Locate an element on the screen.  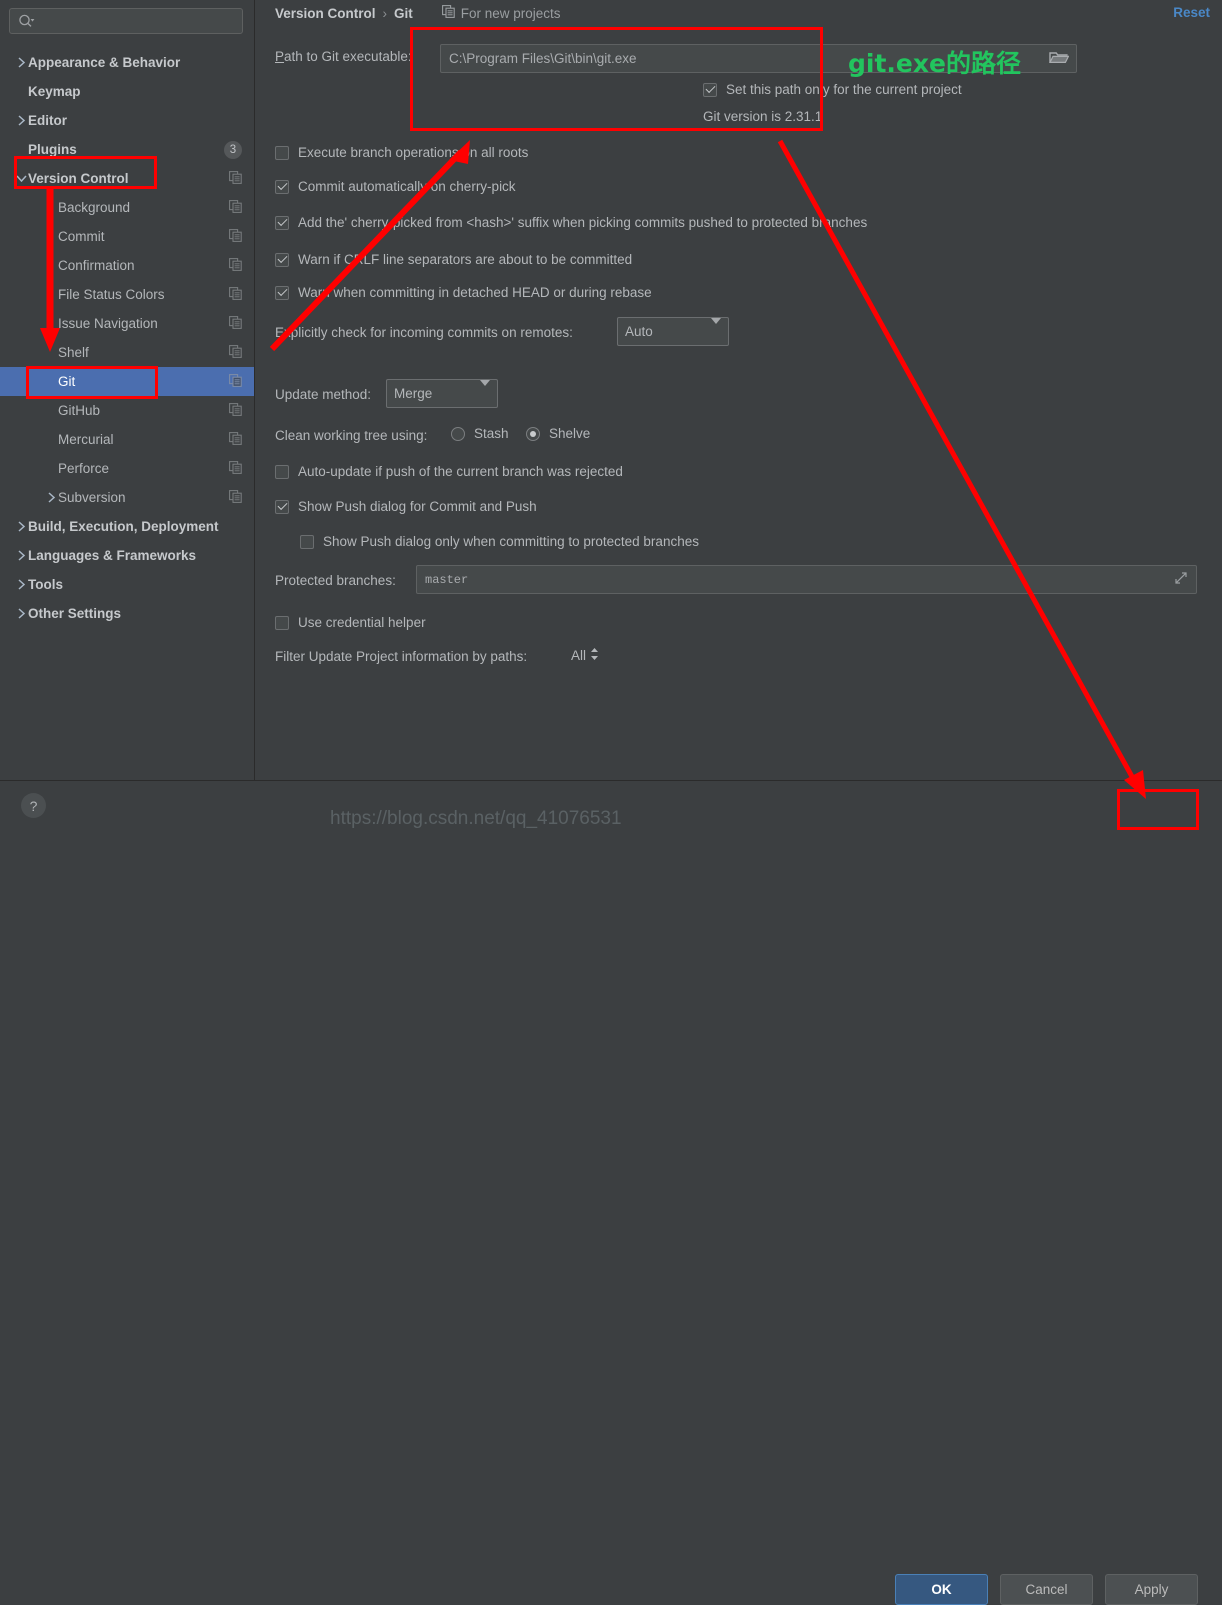
use-credential-helper-checkbox is located at coordinates (282, 622).